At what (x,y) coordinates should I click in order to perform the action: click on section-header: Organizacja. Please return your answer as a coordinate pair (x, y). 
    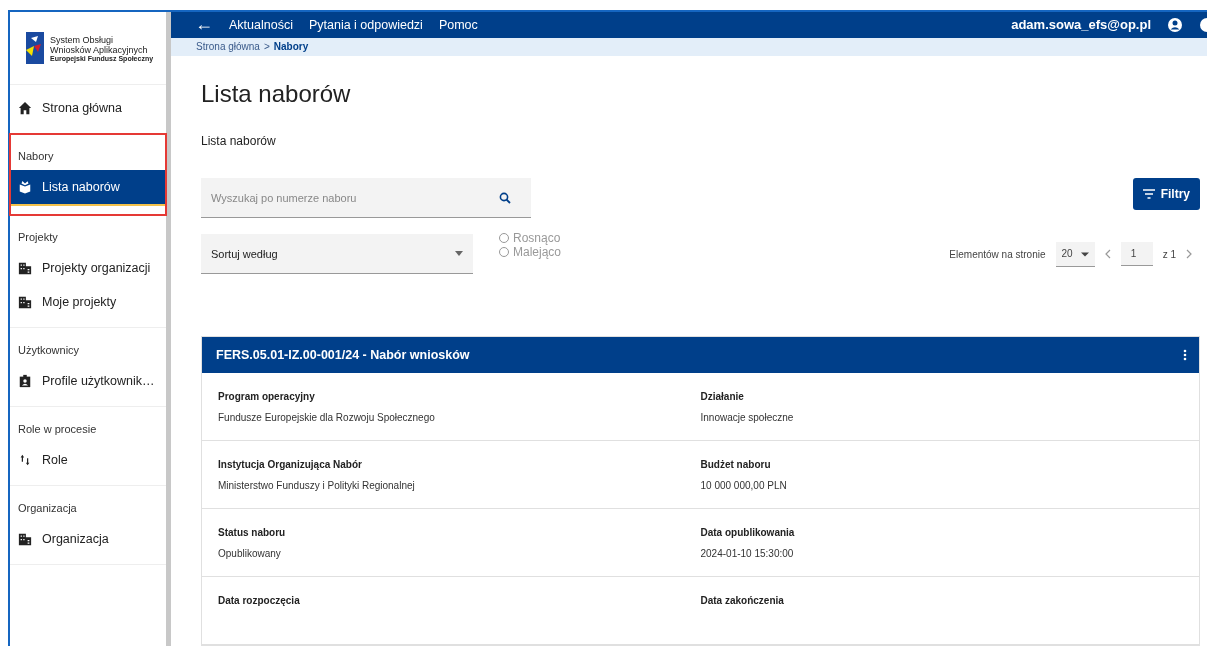
    Looking at the image, I should click on (47, 508).